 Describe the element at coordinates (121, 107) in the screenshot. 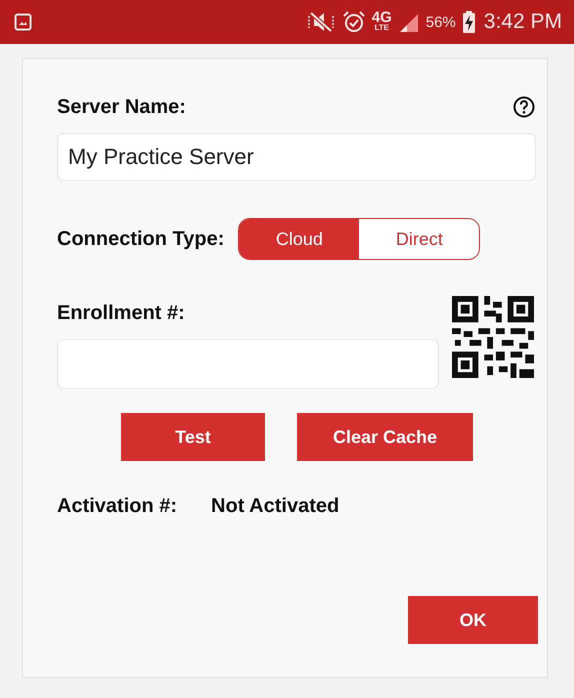

I see `server-name-label: Server Name:` at that location.